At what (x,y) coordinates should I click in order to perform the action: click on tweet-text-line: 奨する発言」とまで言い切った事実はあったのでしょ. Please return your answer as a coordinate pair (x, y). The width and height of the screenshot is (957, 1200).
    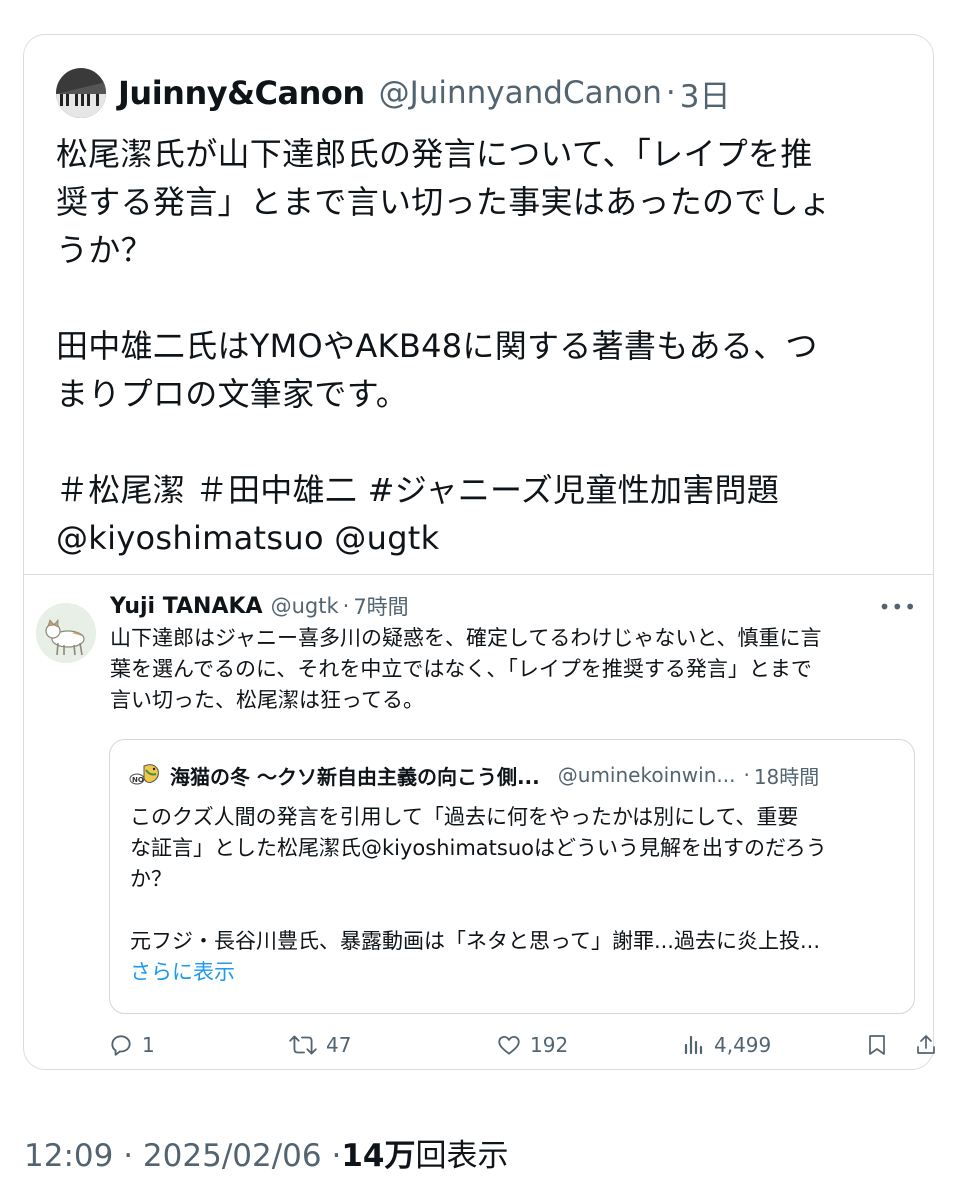
    Looking at the image, I should click on (444, 202).